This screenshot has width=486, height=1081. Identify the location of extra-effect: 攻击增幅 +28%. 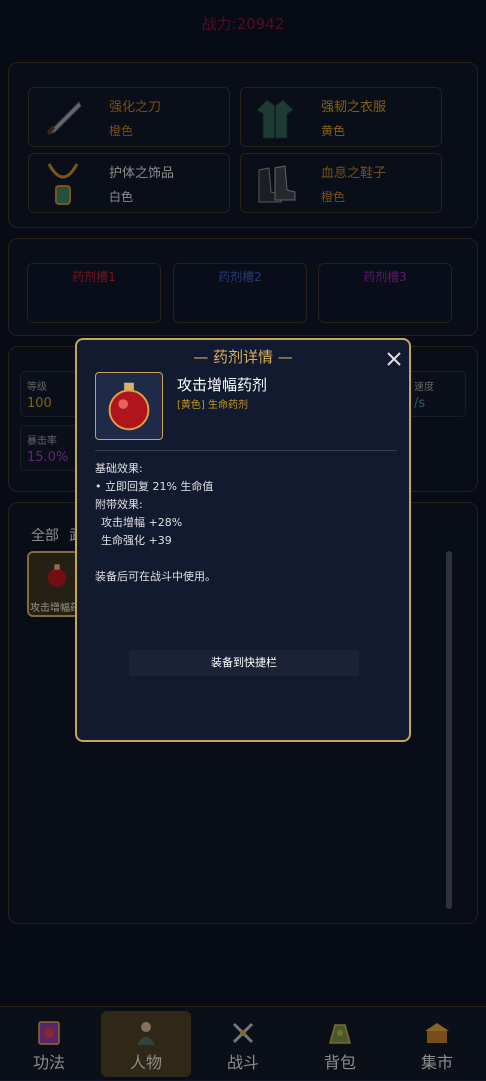
(142, 522).